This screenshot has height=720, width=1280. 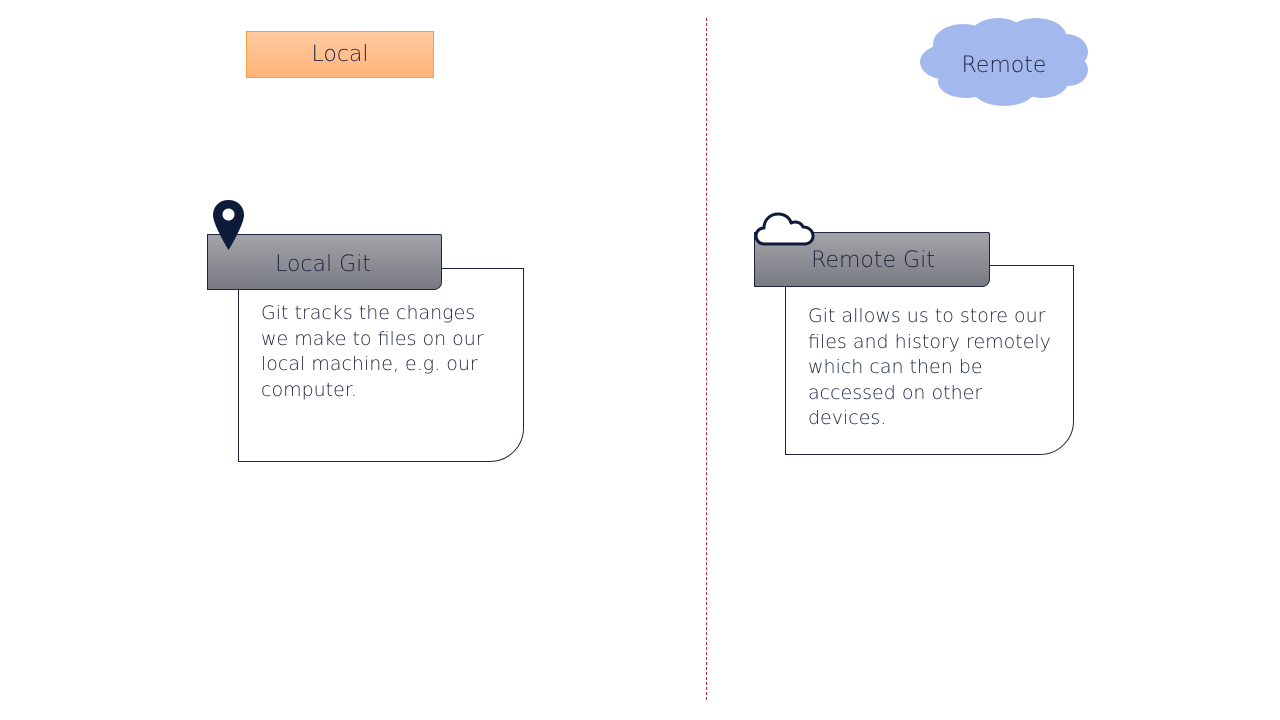 I want to click on local-header-label: Local, so click(x=340, y=54).